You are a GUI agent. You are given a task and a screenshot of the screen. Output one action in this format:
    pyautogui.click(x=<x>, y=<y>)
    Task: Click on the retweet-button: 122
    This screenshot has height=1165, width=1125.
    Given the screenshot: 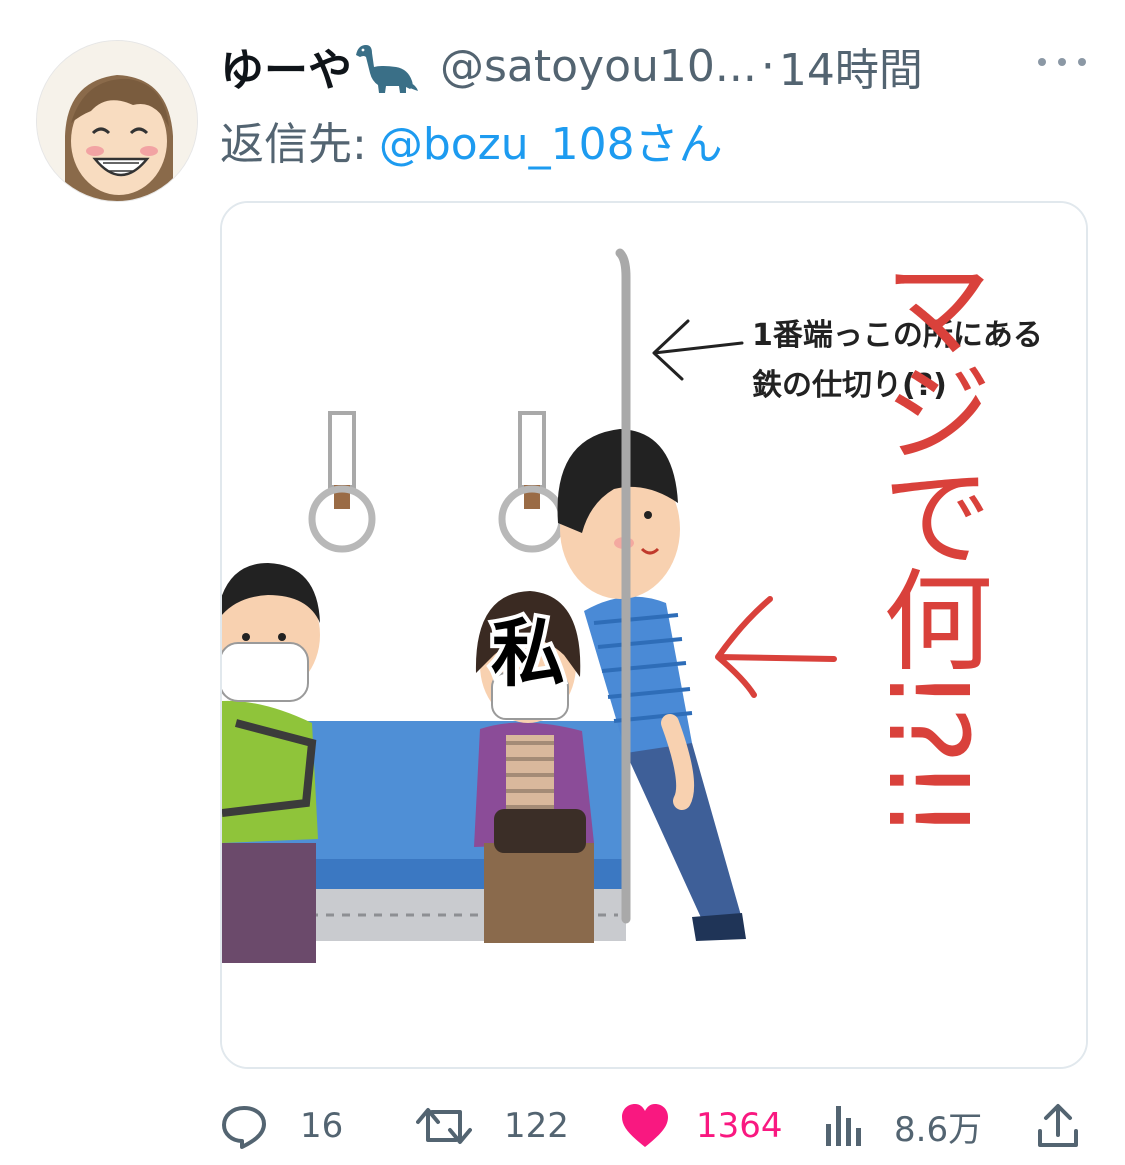 What is the action you would take?
    pyautogui.click(x=492, y=1126)
    